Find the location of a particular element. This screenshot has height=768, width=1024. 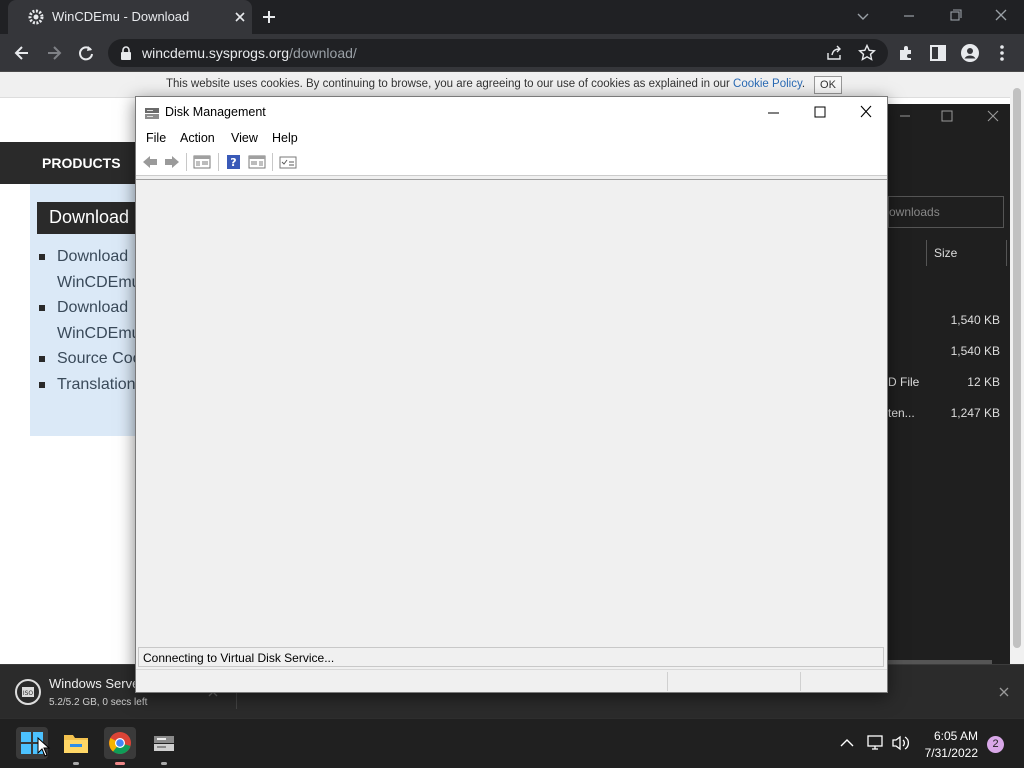

cookie-period: . is located at coordinates (803, 84).